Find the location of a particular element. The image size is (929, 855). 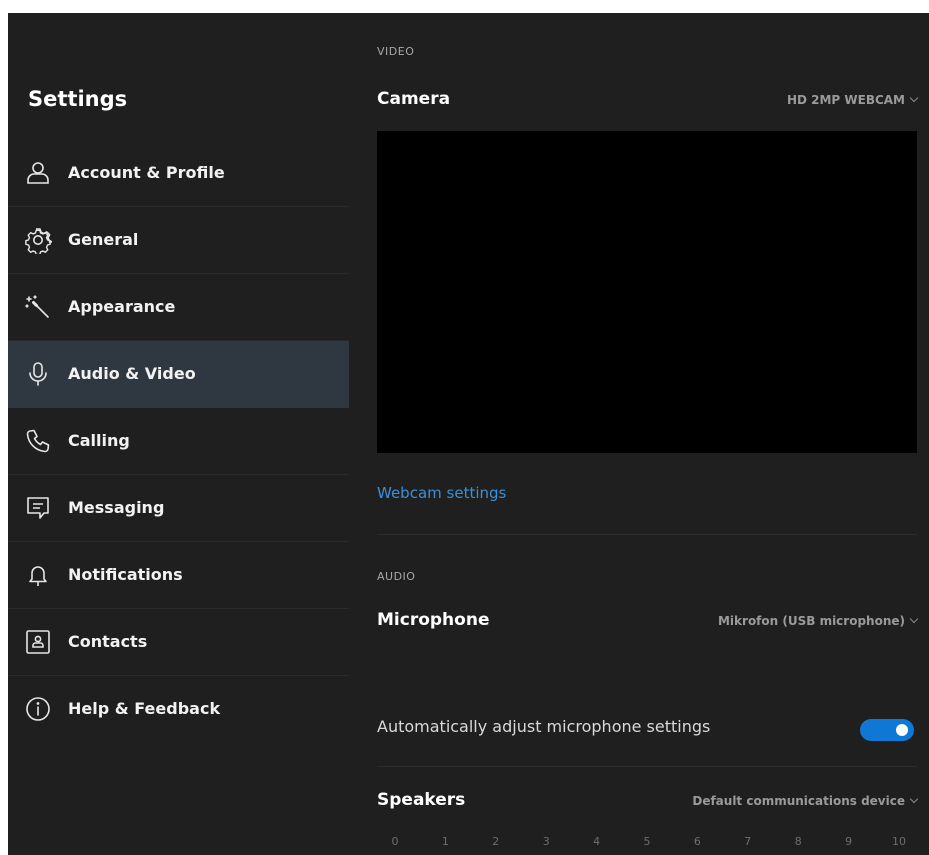

sidebar-item-audio-video: Audio & Video is located at coordinates (178, 374).